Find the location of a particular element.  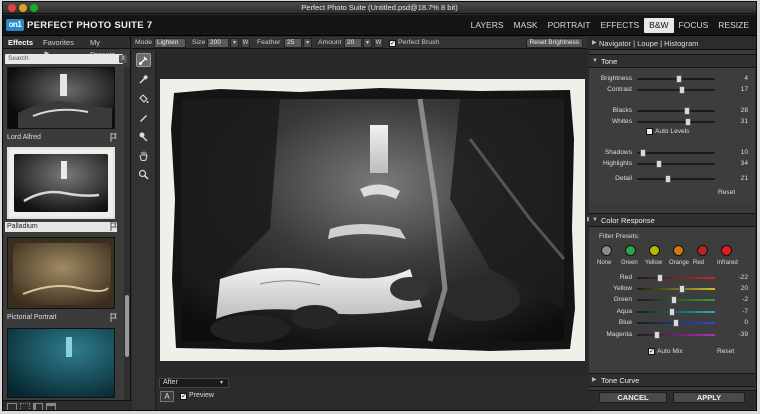

module-tab-bw: B&W is located at coordinates (659, 25).